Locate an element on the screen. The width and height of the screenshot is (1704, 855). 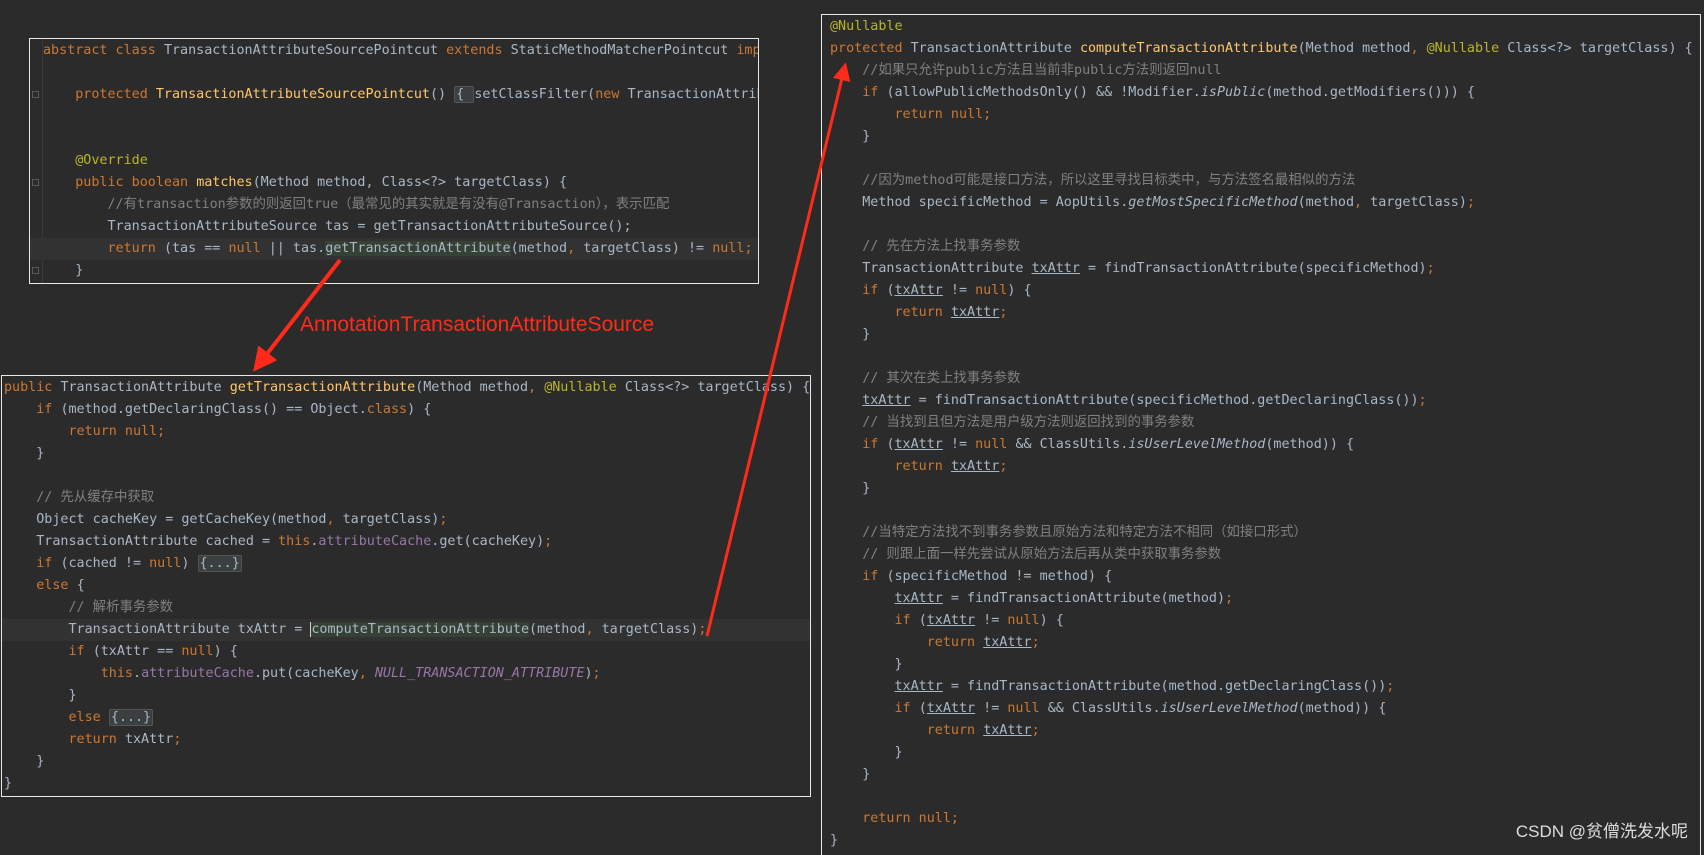
code-token: null is located at coordinates (197, 651).